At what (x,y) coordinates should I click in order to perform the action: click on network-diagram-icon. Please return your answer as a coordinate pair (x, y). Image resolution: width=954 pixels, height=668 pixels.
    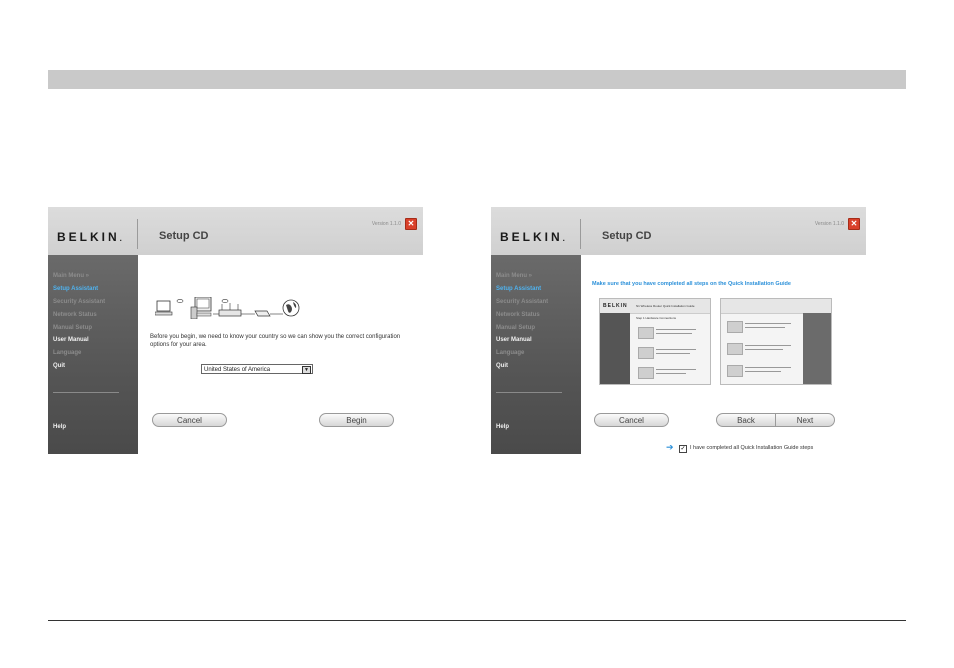
    Looking at the image, I should click on (227, 308).